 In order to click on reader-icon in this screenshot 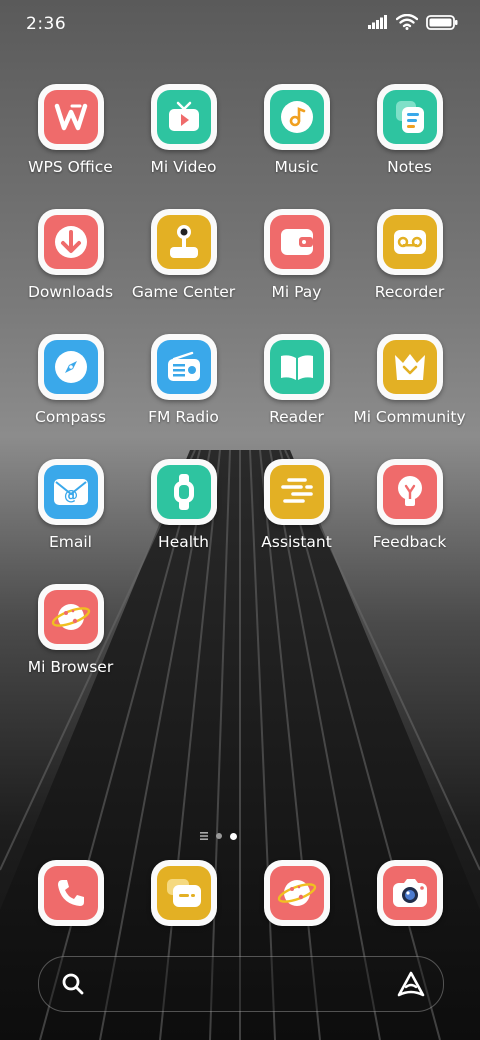, I will do `click(296, 367)`.